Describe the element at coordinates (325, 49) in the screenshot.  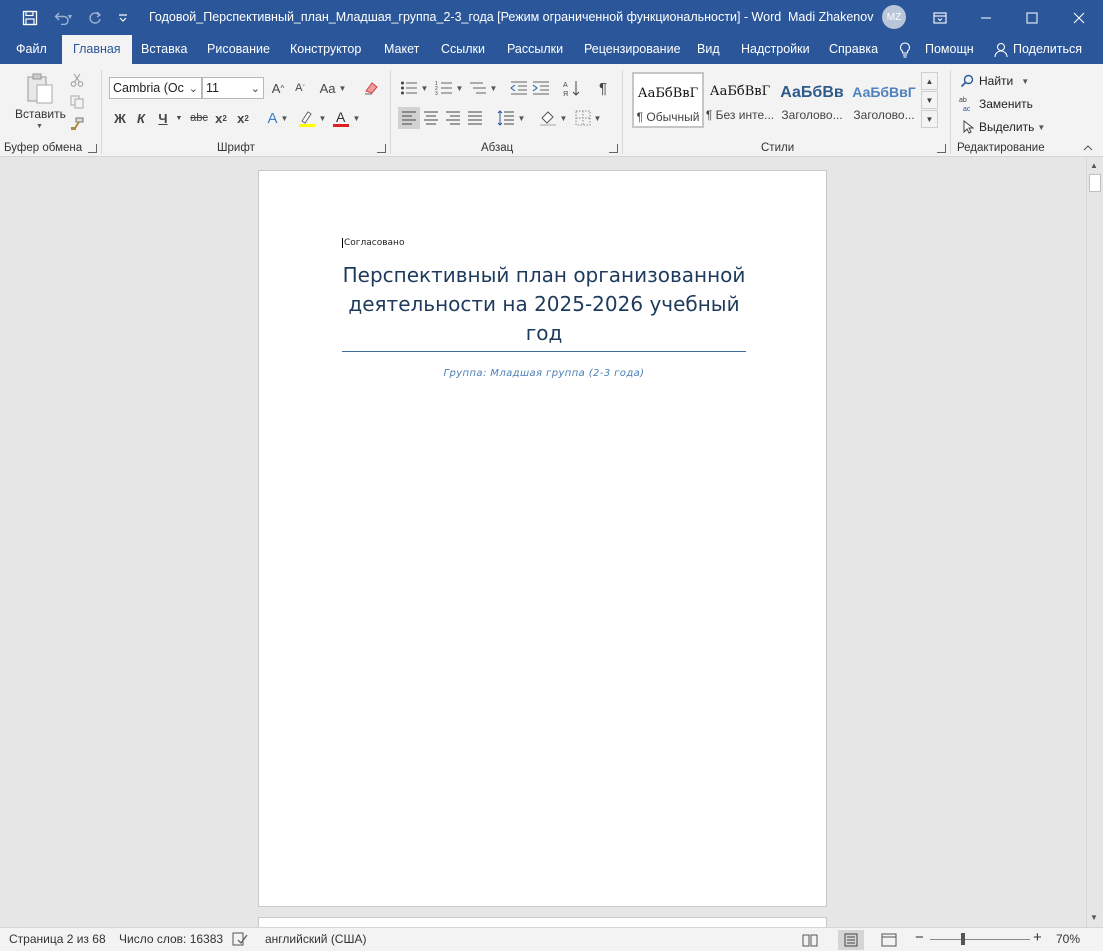
I see `tab-design: Конструктор` at that location.